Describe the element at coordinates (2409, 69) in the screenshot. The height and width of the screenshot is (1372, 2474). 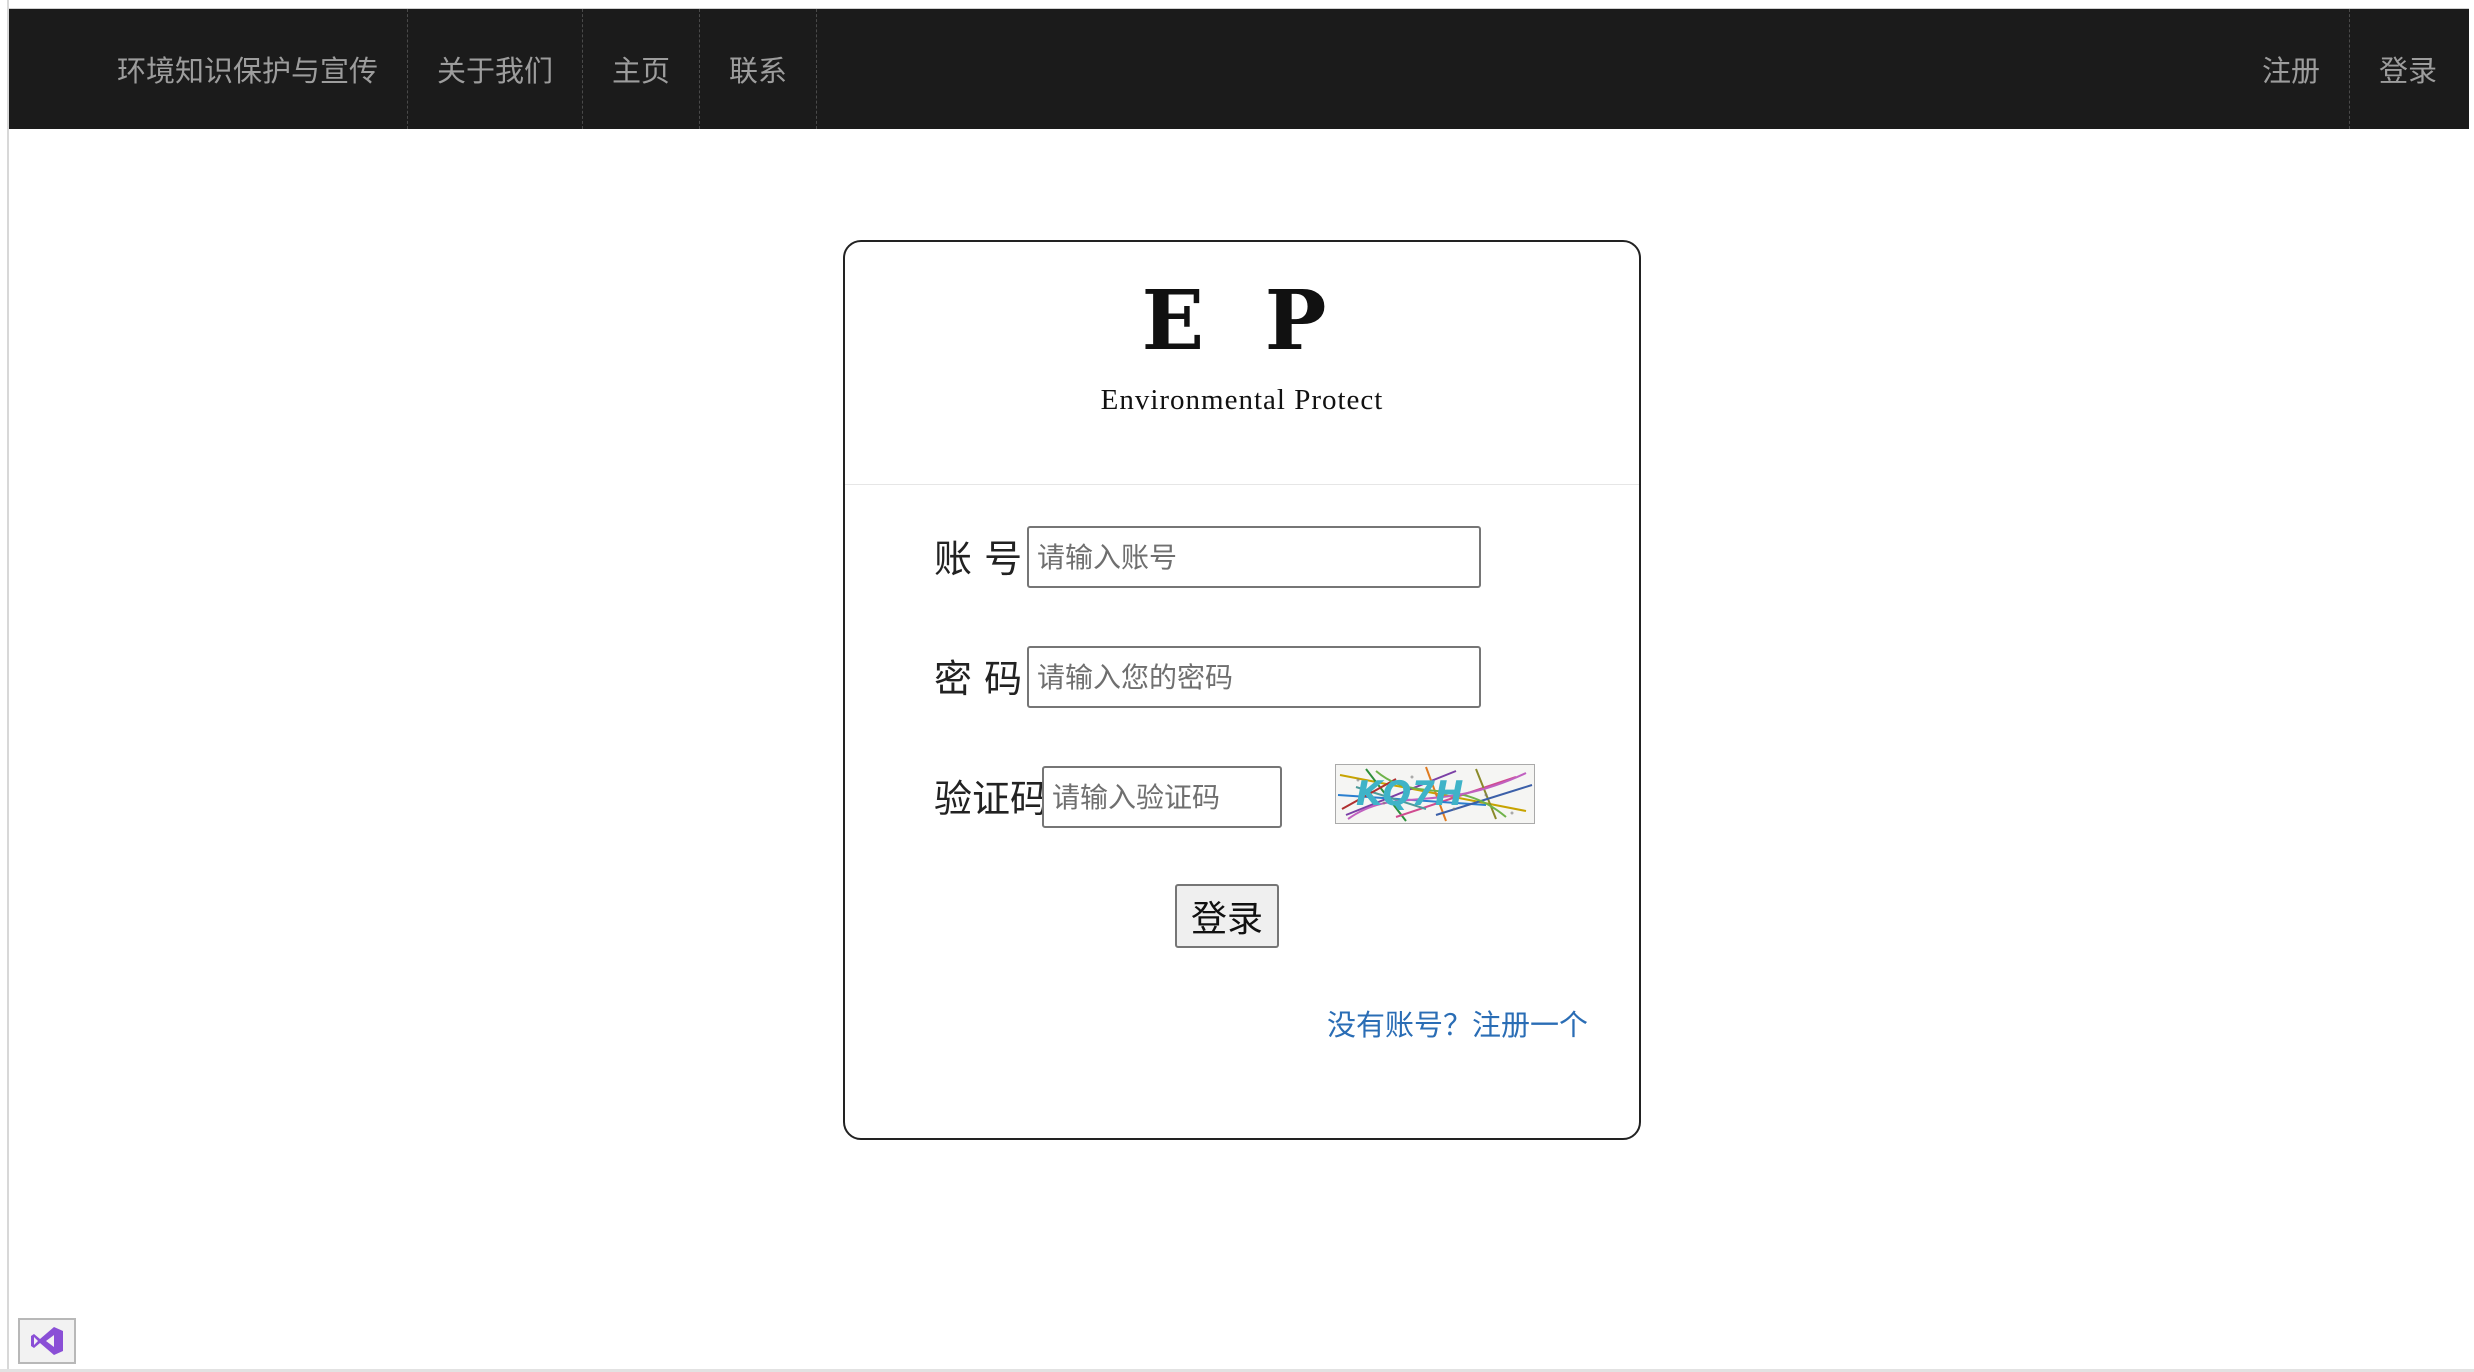
I see `nav-link-login: 登录` at that location.